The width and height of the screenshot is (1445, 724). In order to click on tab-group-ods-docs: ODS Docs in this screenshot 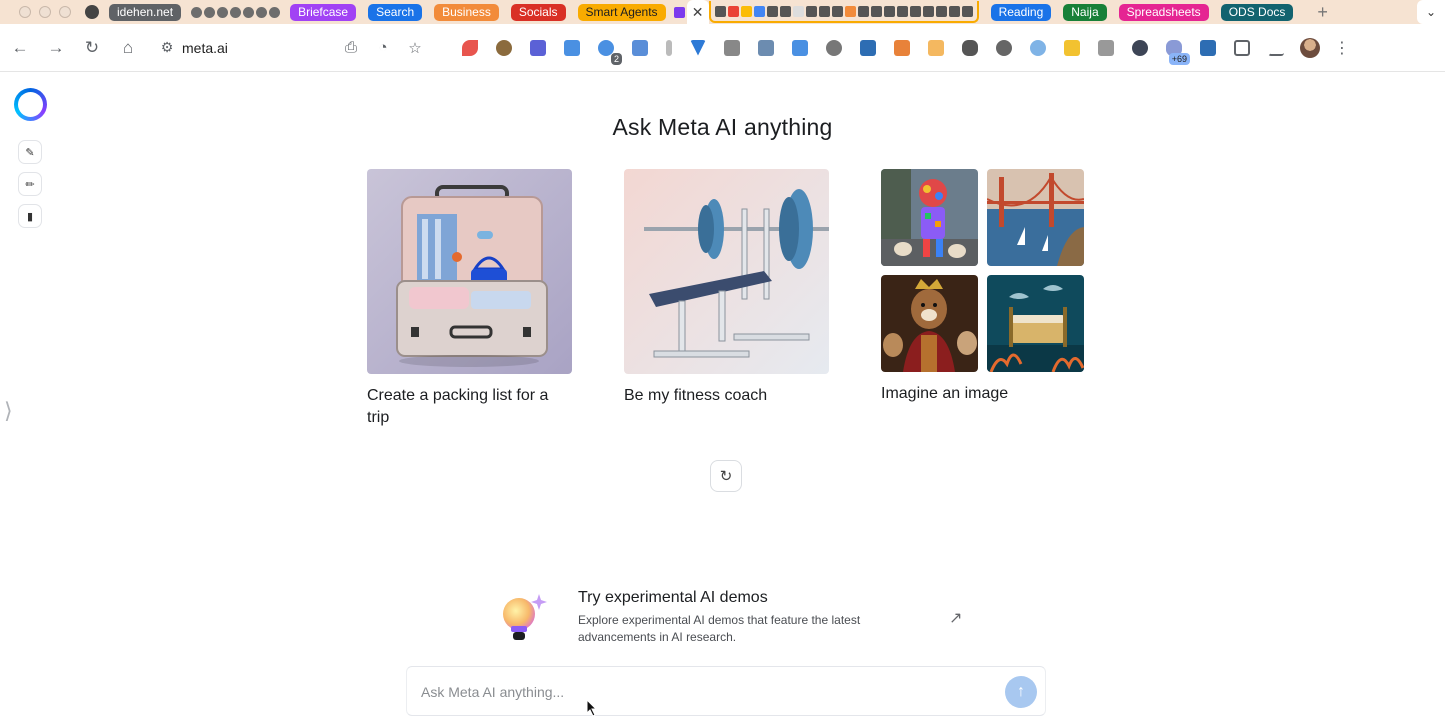, I will do `click(1257, 12)`.